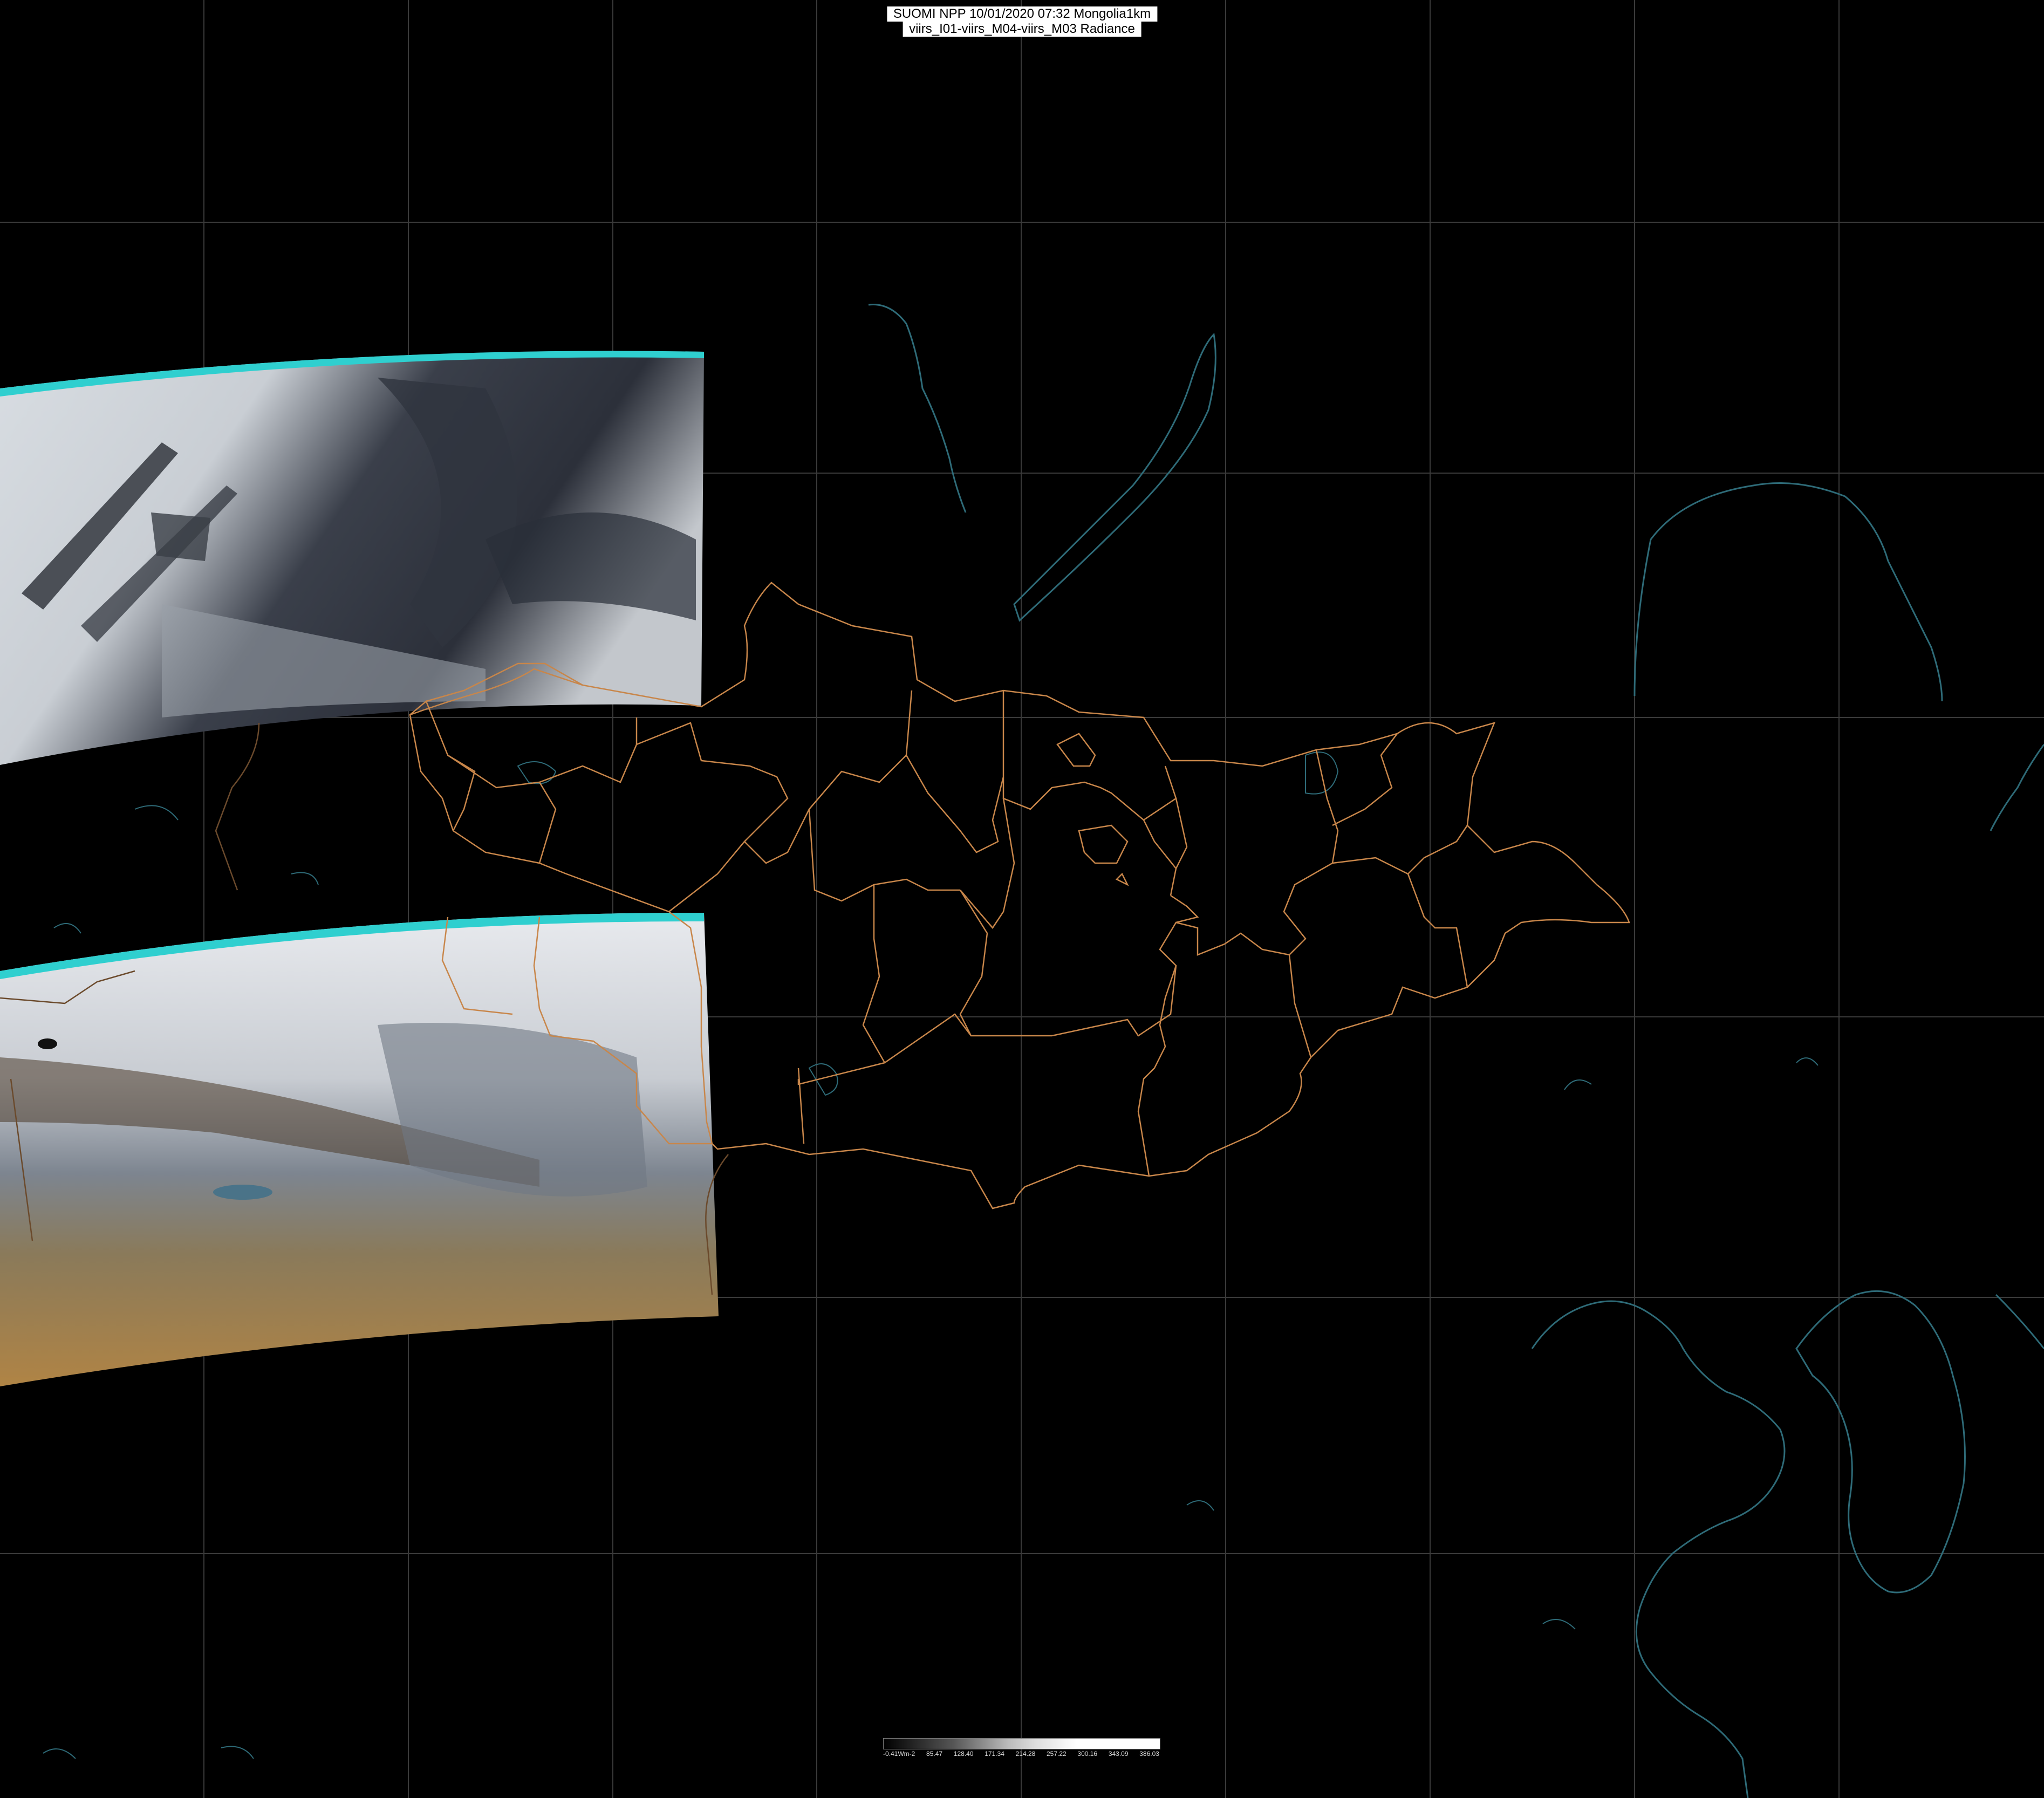 Image resolution: width=2044 pixels, height=1798 pixels. What do you see at coordinates (1021, 1744) in the screenshot?
I see `colorbar` at bounding box center [1021, 1744].